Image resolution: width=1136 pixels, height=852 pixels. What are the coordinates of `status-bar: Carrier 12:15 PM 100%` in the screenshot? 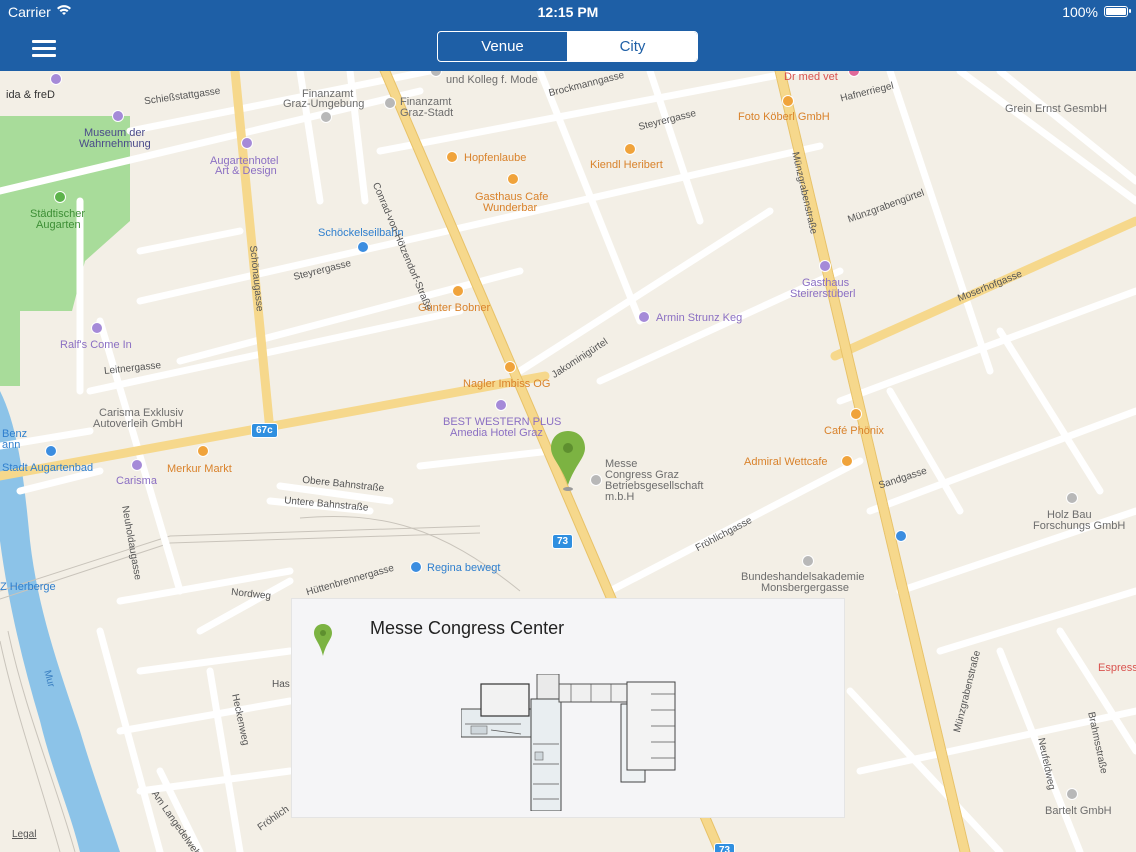 It's located at (568, 12).